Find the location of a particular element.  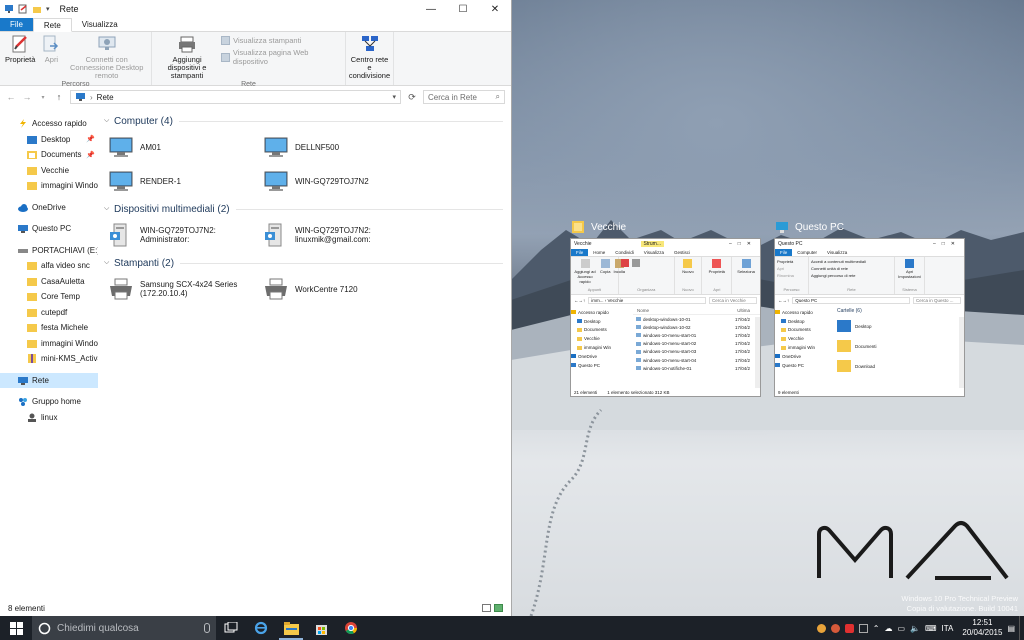

computer-item: WIN-GQ729TOJ7N2 is located at coordinates (340, 181).